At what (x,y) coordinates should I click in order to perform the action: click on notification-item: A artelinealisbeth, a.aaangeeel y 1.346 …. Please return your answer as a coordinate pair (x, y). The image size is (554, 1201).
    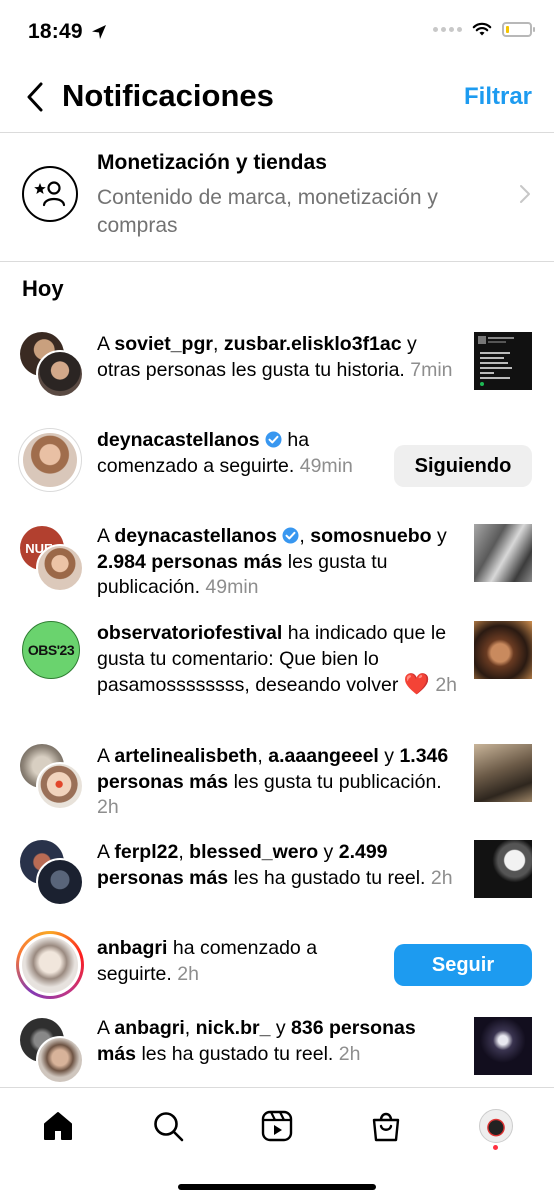
    Looking at the image, I should click on (277, 782).